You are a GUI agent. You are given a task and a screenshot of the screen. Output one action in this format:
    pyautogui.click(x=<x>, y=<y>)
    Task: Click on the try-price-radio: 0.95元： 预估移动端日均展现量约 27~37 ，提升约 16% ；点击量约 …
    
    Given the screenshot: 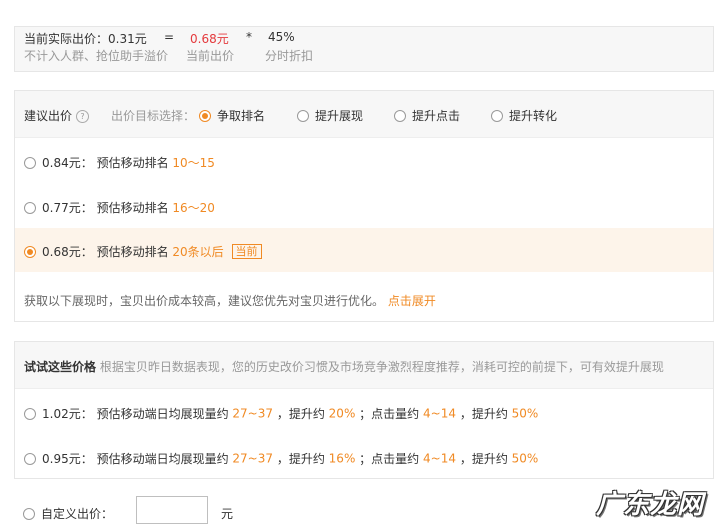 What is the action you would take?
    pyautogui.click(x=281, y=458)
    